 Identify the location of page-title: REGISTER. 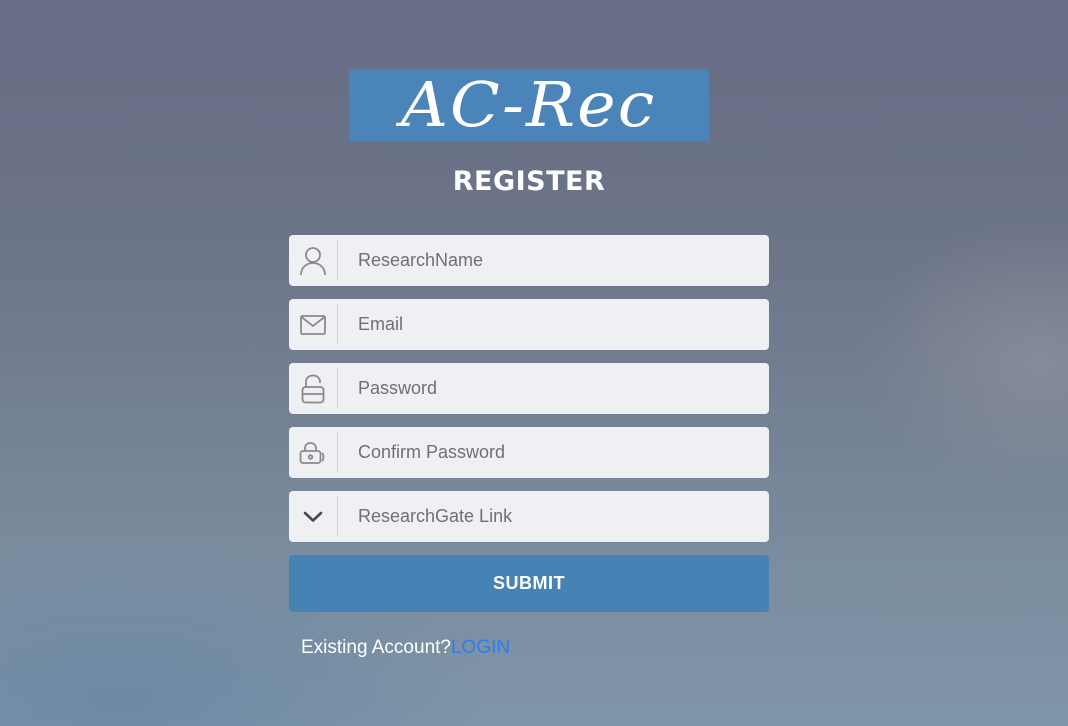
(529, 181).